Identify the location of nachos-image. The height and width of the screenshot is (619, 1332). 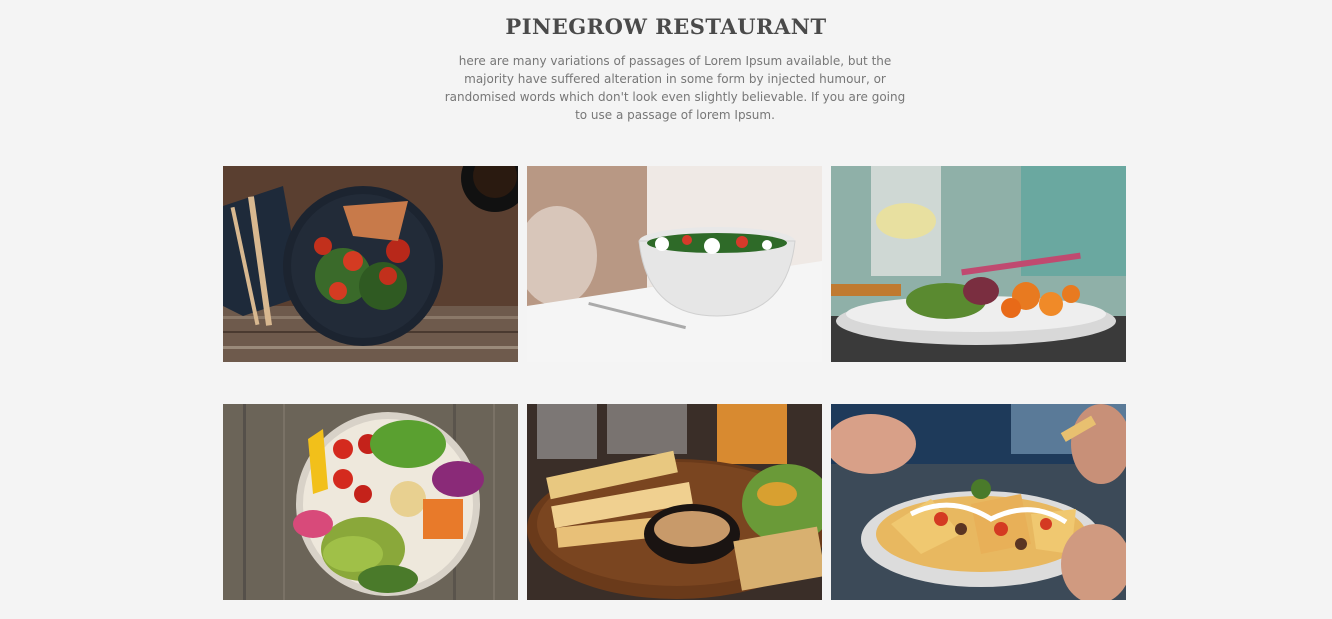
(978, 502).